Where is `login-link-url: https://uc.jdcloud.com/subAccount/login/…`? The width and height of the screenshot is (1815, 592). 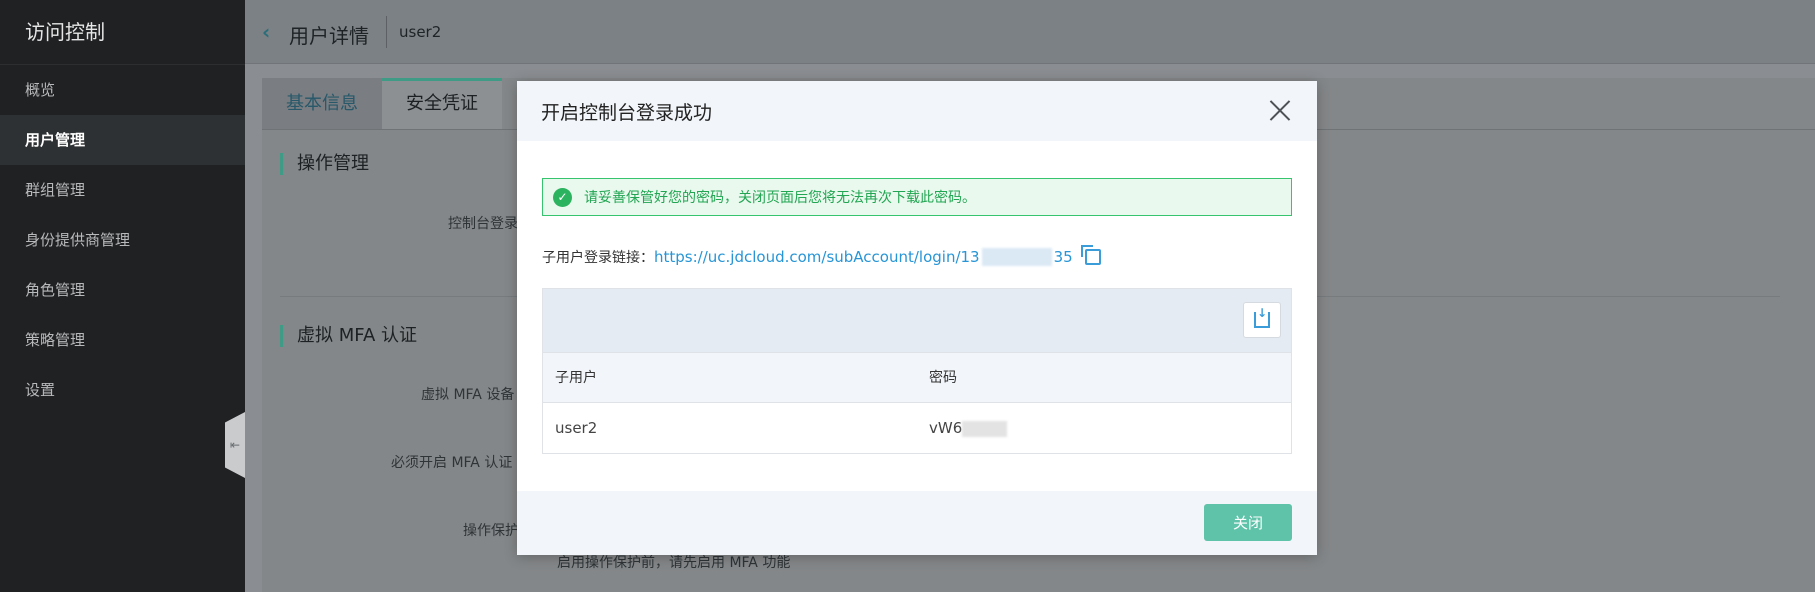 login-link-url: https://uc.jdcloud.com/subAccount/login/… is located at coordinates (863, 257).